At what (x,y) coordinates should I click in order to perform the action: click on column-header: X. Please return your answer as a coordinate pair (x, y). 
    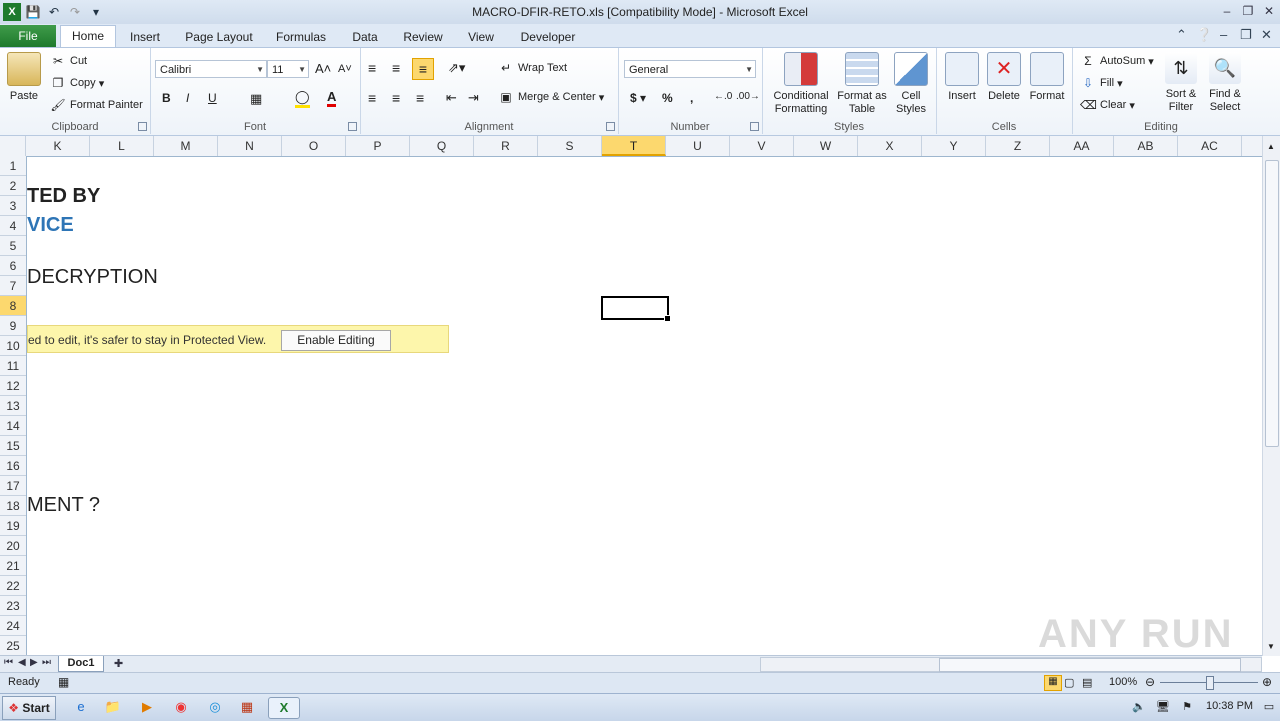
    Looking at the image, I should click on (890, 146).